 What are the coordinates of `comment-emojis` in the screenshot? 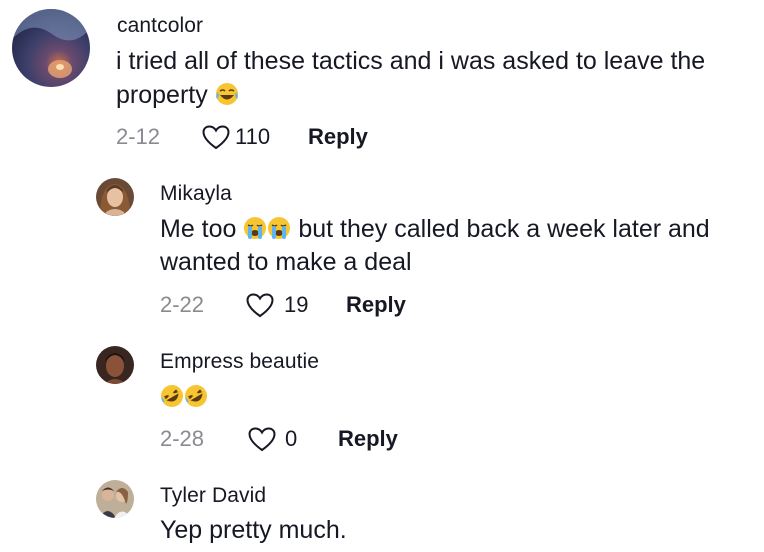 It's located at (184, 397).